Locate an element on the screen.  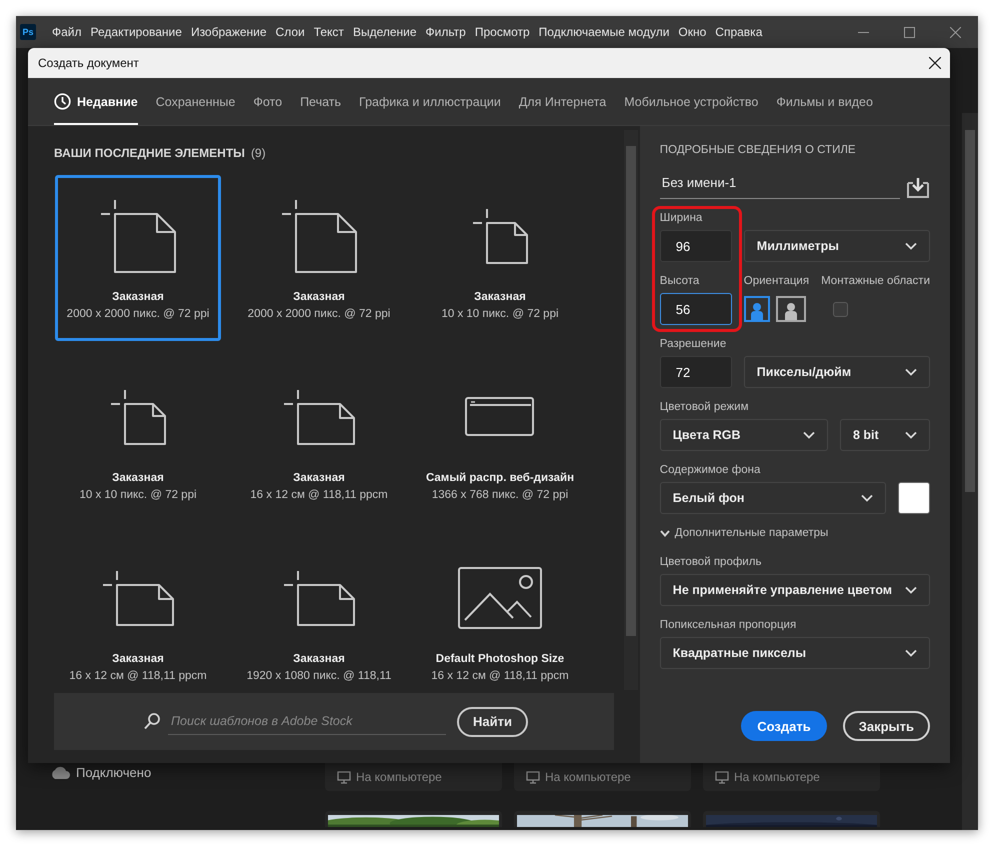
category-tab: Печать is located at coordinates (321, 101).